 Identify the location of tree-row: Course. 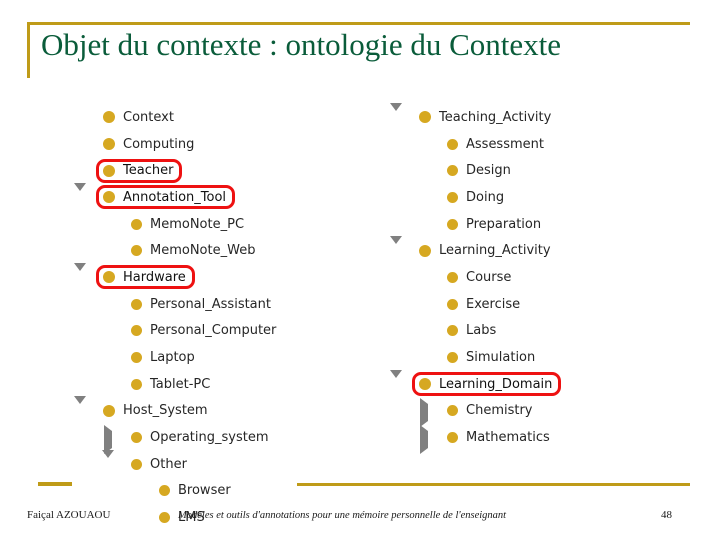
(540, 277).